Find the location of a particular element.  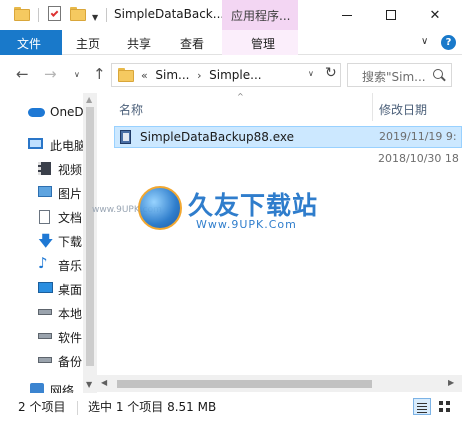

sidebar-item-this-pc: 此电脑 is located at coordinates (41, 145).